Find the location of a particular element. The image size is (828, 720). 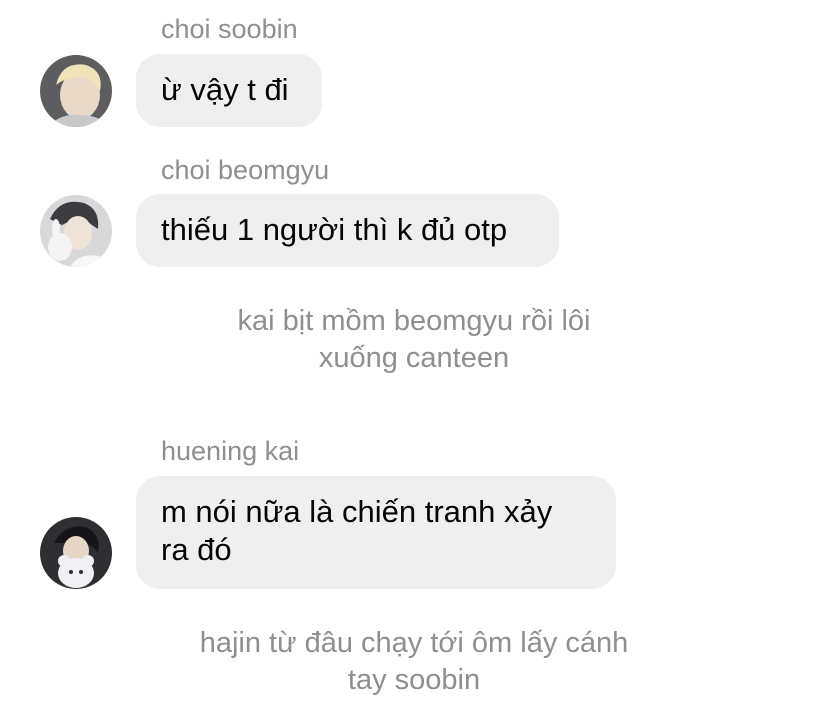

sender-name: huening kai is located at coordinates (230, 451).